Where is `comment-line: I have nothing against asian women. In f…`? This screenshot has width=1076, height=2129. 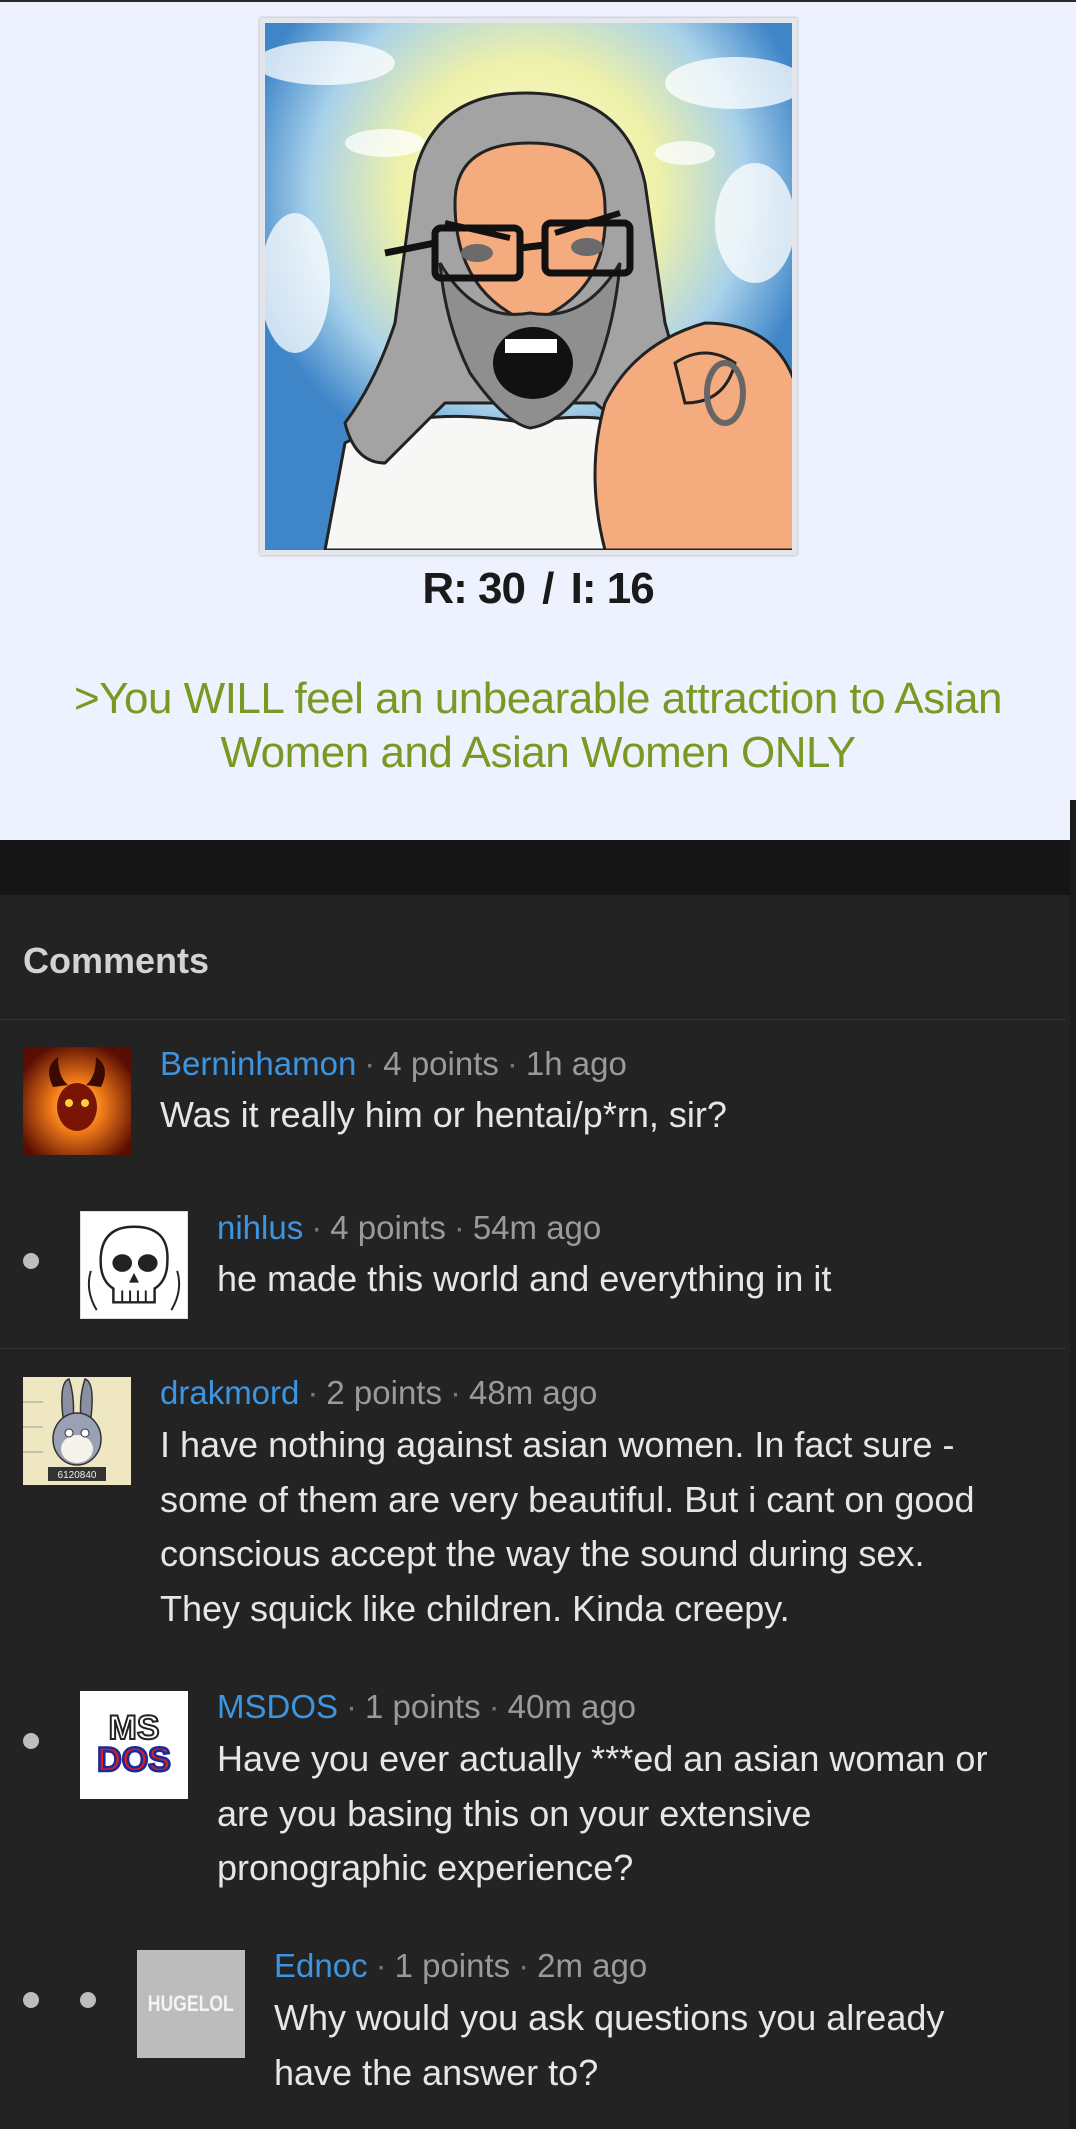
comment-line: I have nothing against asian women. In f… is located at coordinates (557, 1444).